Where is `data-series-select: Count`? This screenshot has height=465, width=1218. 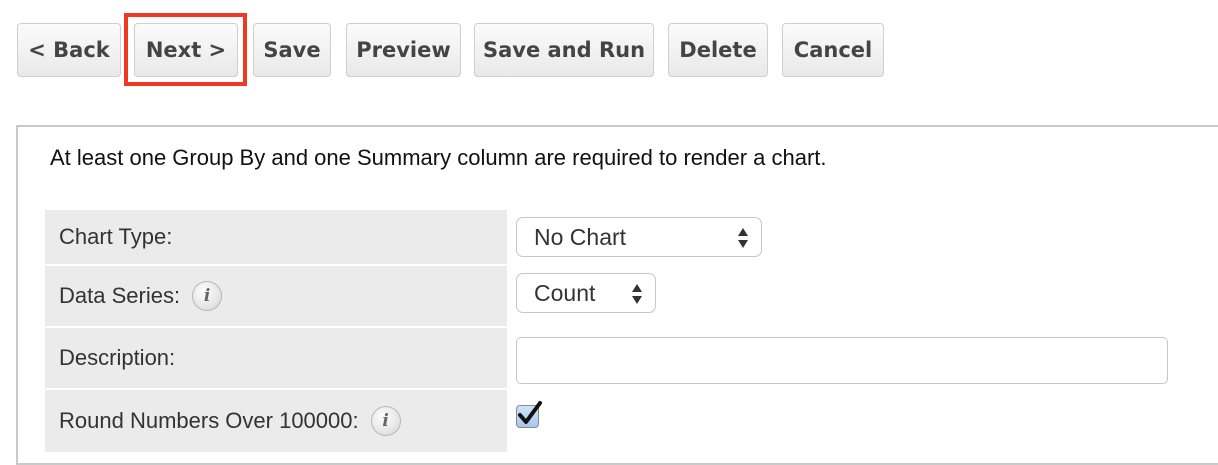
data-series-select: Count is located at coordinates (586, 293).